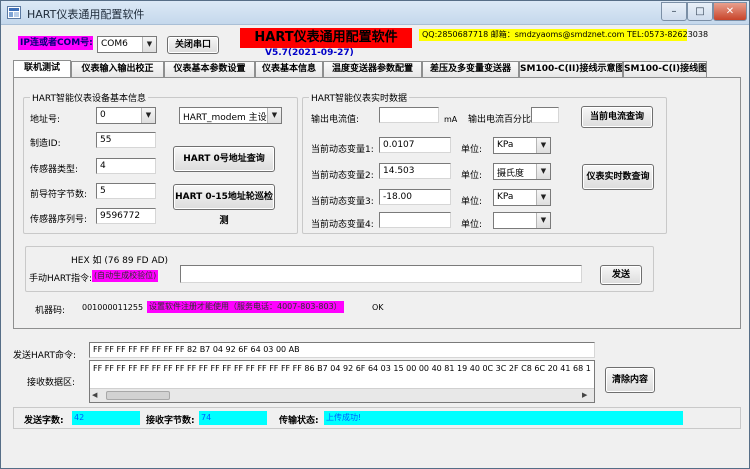 This screenshot has width=750, height=469. I want to click on variable-2-unit-select: 摄氏度 ▼, so click(522, 171).